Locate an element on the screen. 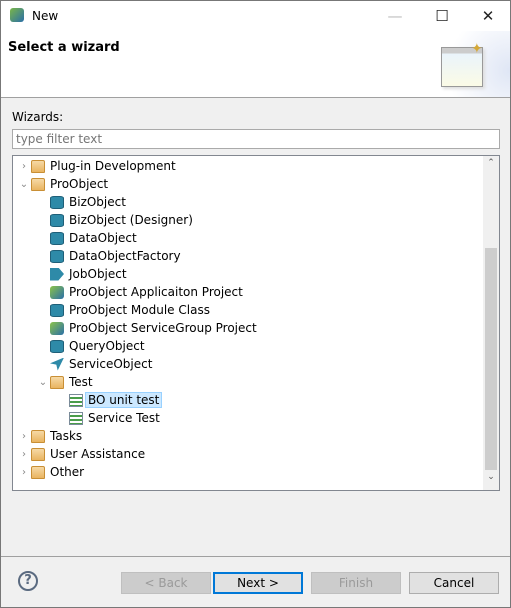 The width and height of the screenshot is (511, 608). tree-item-label: ProObject Applicaiton Project is located at coordinates (156, 292).